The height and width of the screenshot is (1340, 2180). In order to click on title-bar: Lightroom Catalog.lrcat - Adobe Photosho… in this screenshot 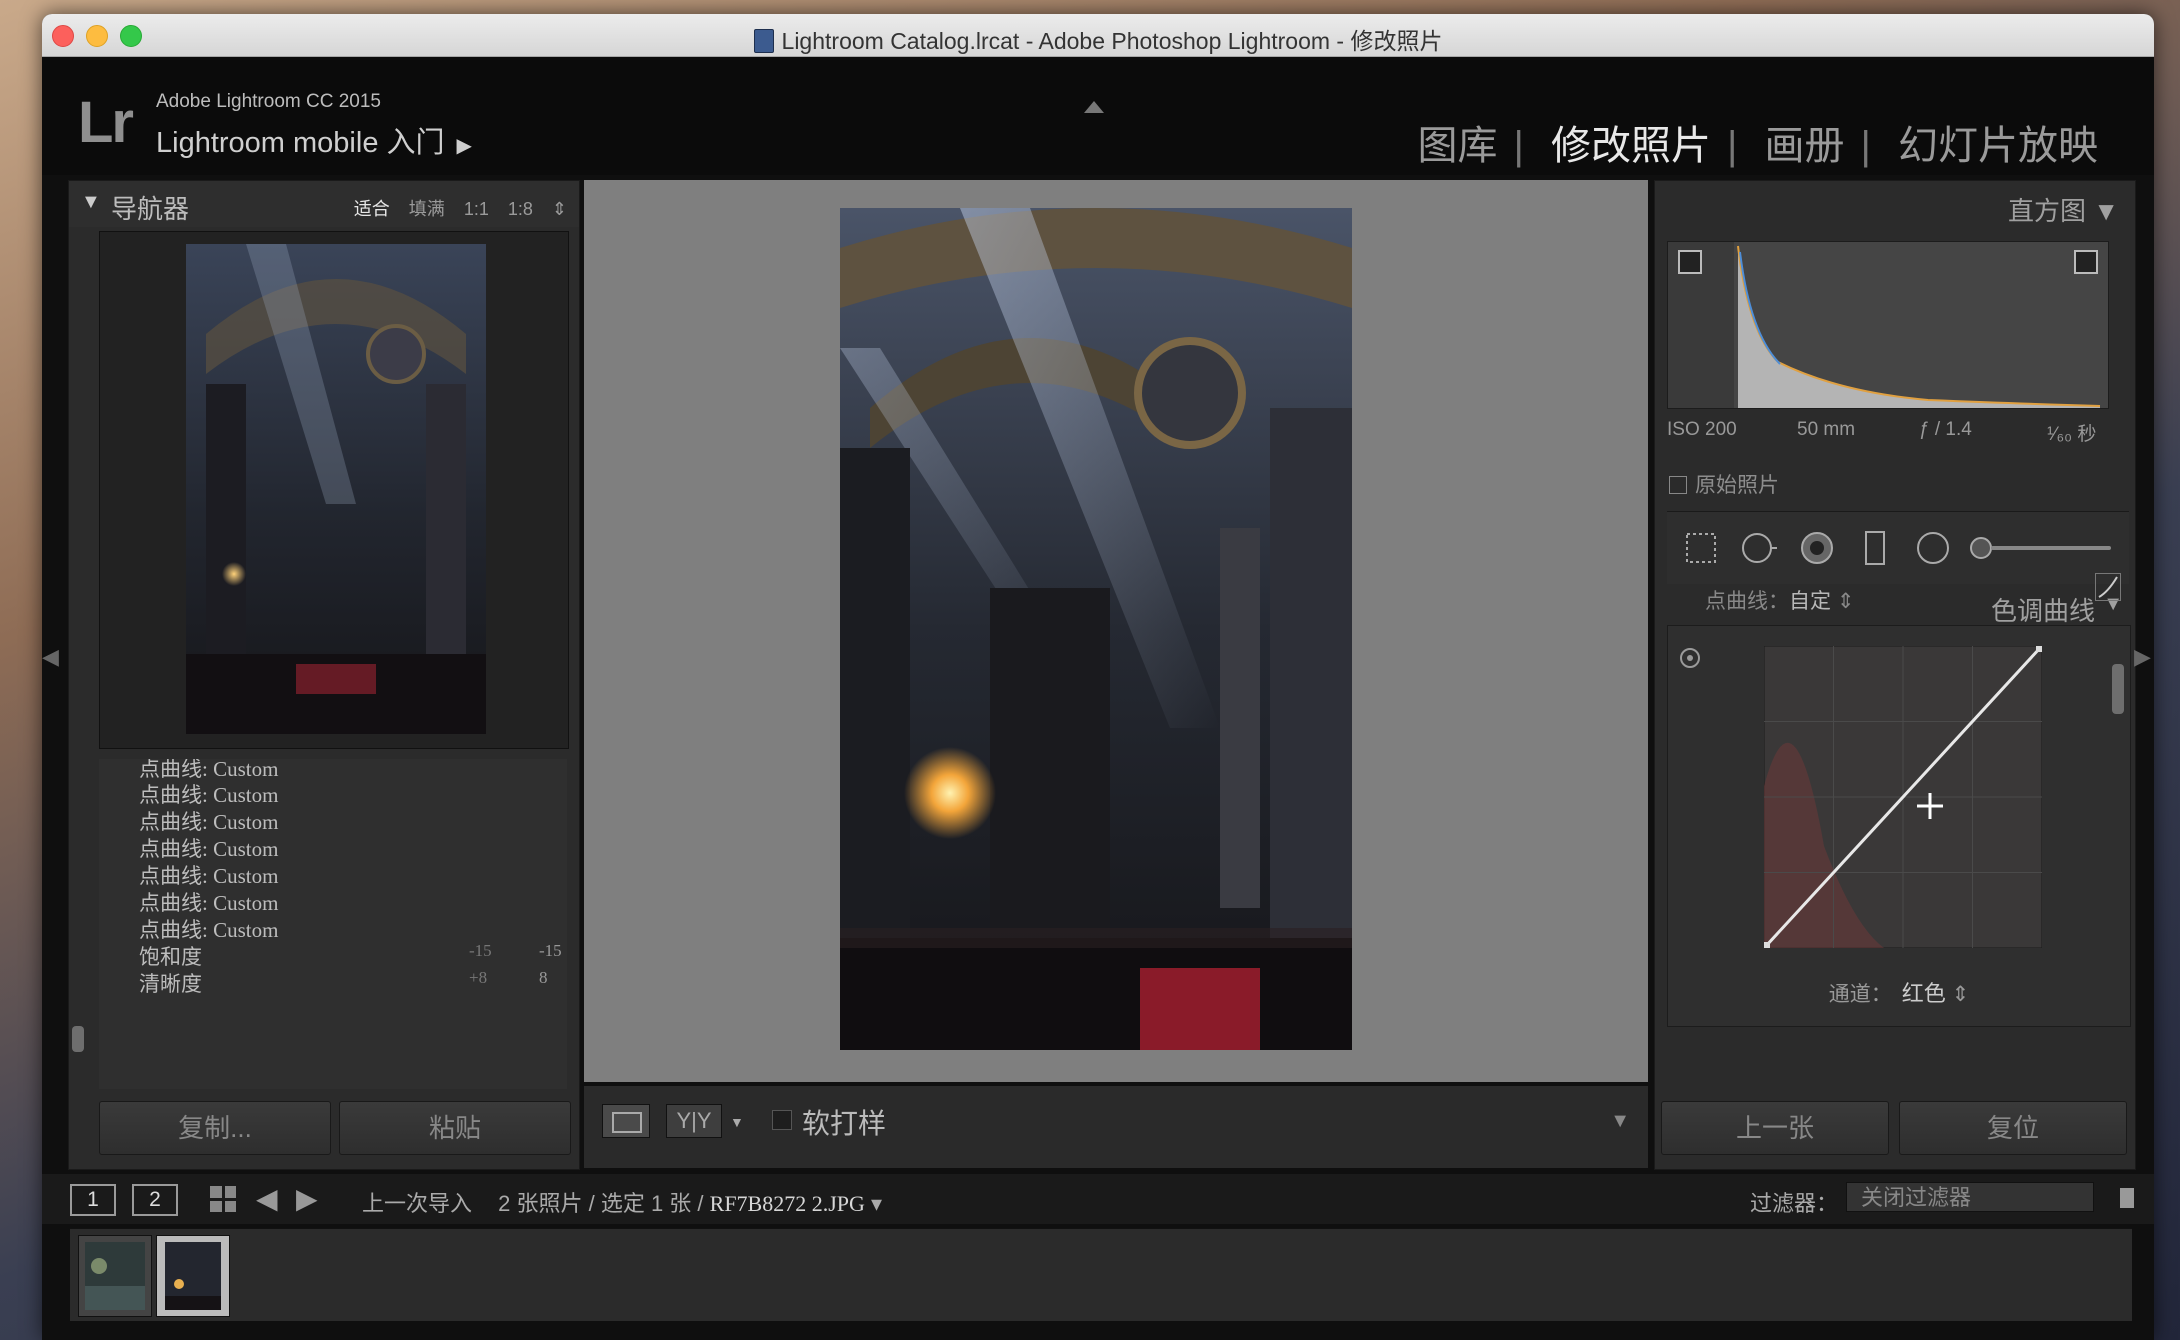, I will do `click(1098, 35)`.